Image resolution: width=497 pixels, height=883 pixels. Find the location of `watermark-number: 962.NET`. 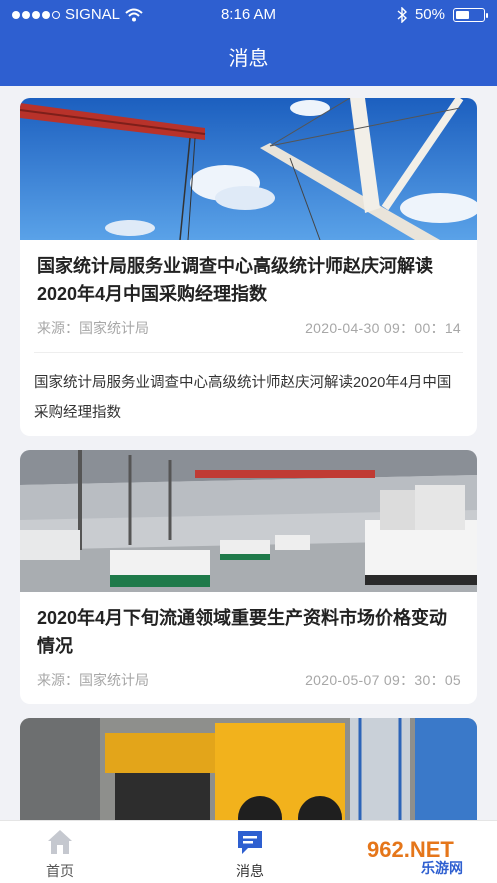

watermark-number: 962.NET is located at coordinates (410, 849).